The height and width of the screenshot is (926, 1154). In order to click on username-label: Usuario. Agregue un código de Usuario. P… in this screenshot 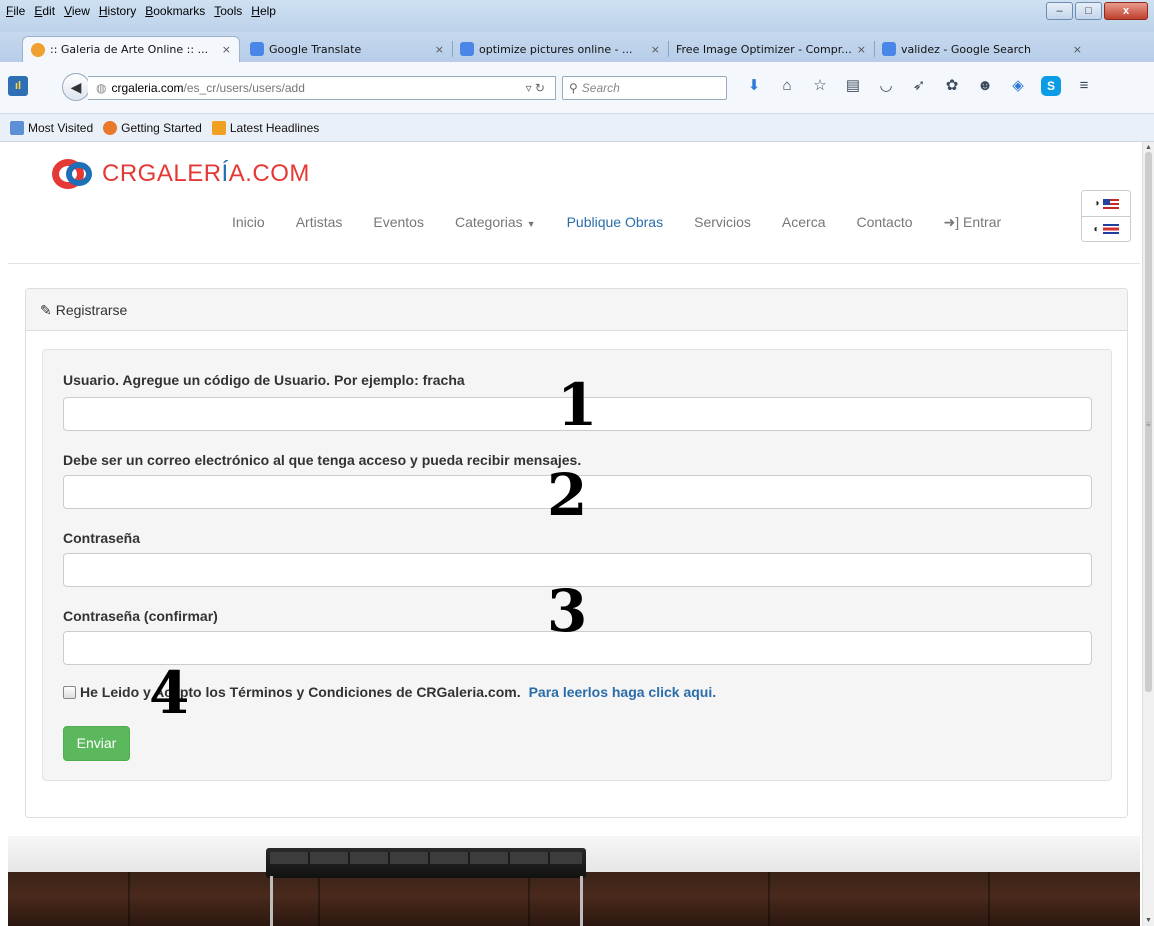, I will do `click(264, 380)`.